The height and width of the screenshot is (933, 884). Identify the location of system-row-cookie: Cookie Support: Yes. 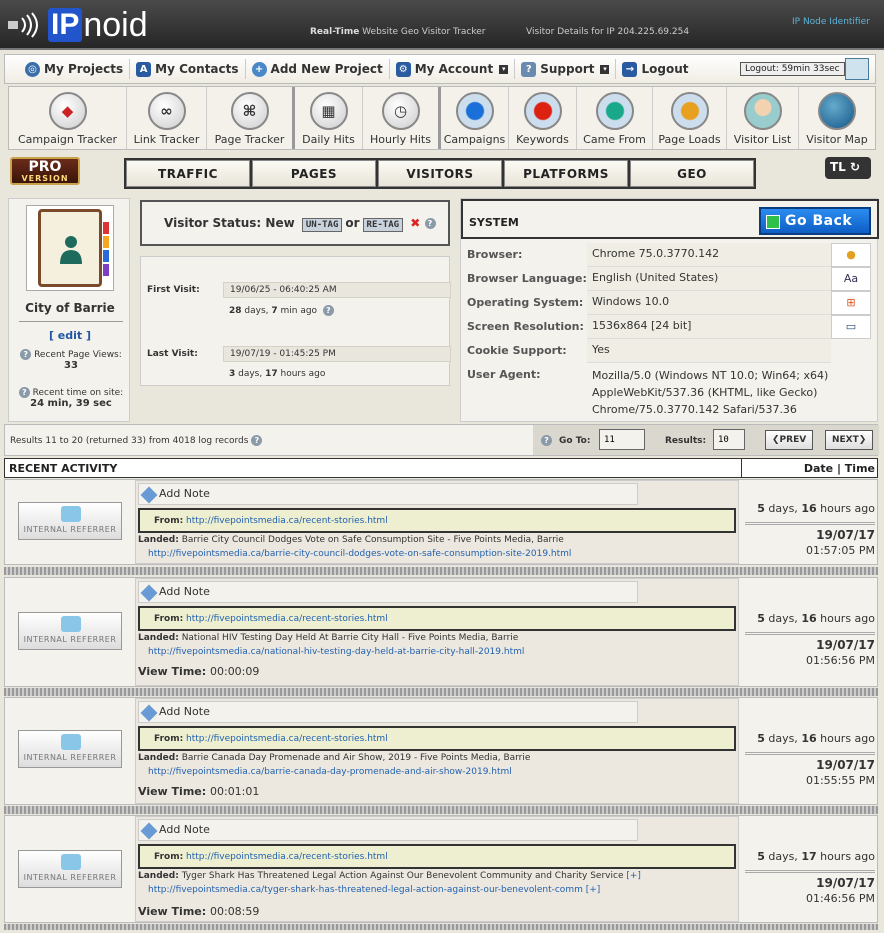
(670, 351).